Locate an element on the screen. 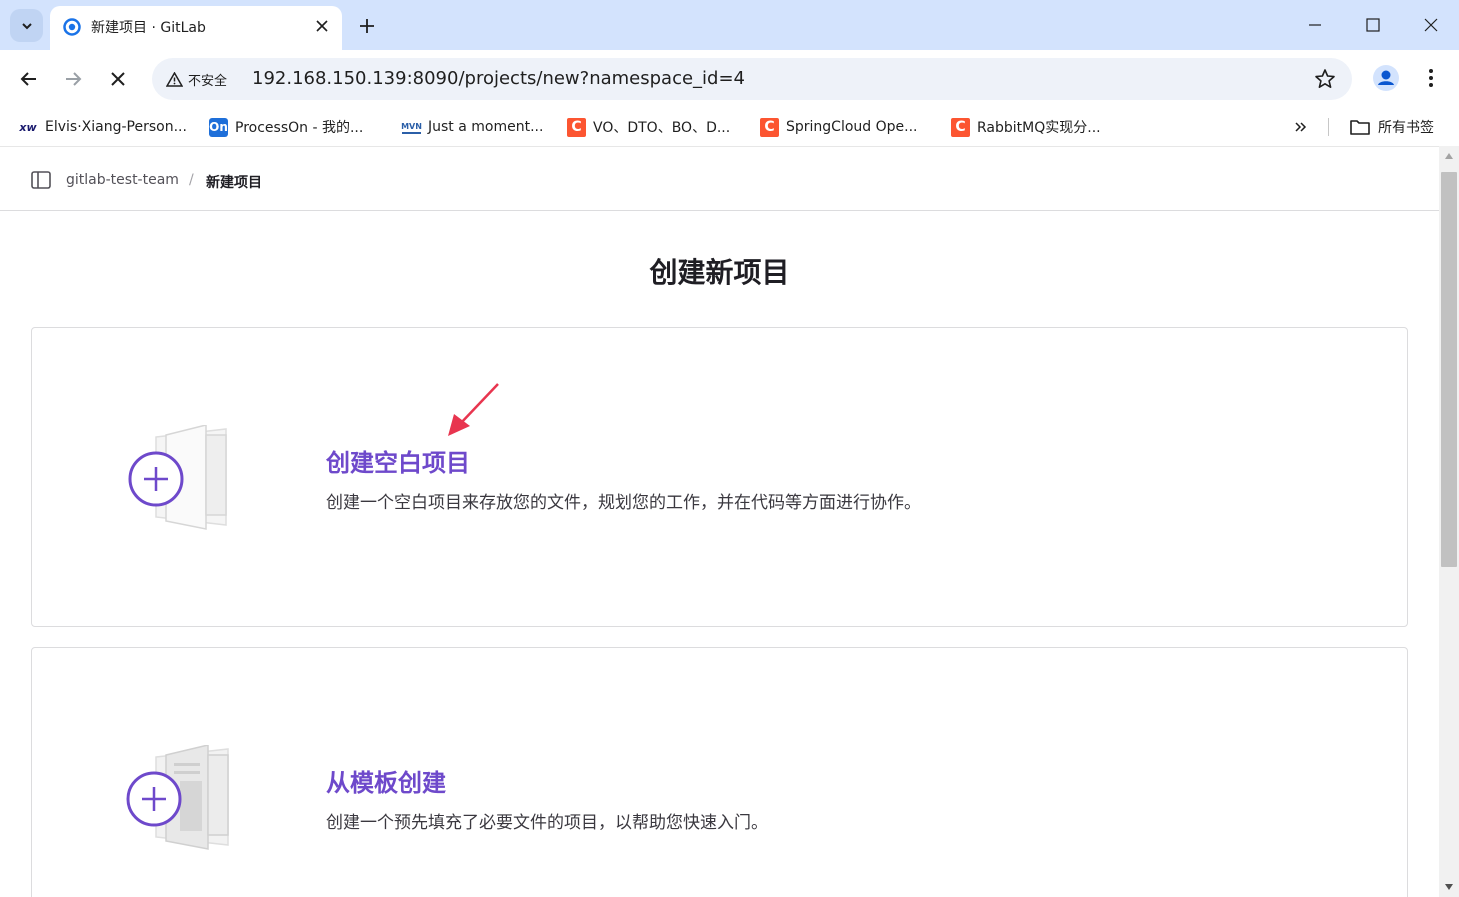 The image size is (1459, 897). chevron-down-icon is located at coordinates (26, 25).